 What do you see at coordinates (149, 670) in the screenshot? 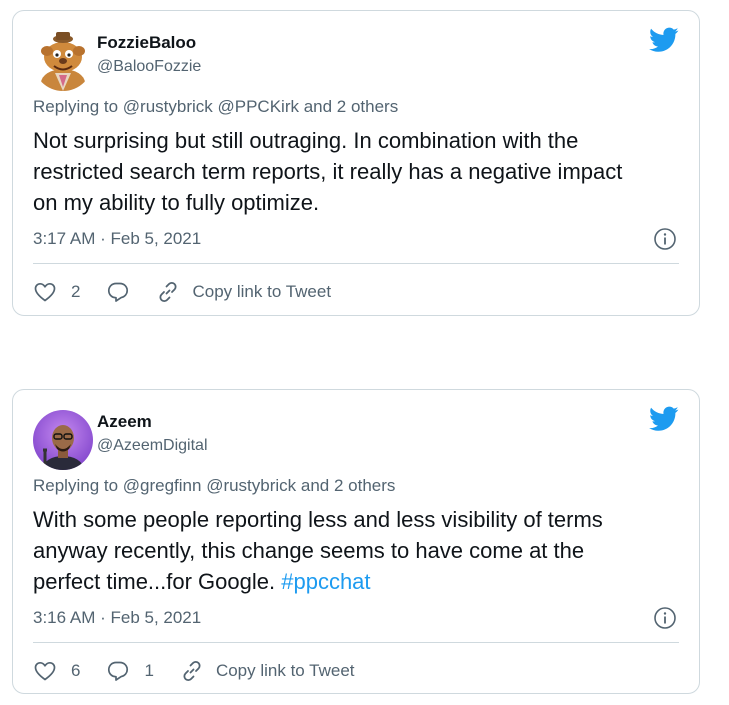
I see `reply-count: 1` at bounding box center [149, 670].